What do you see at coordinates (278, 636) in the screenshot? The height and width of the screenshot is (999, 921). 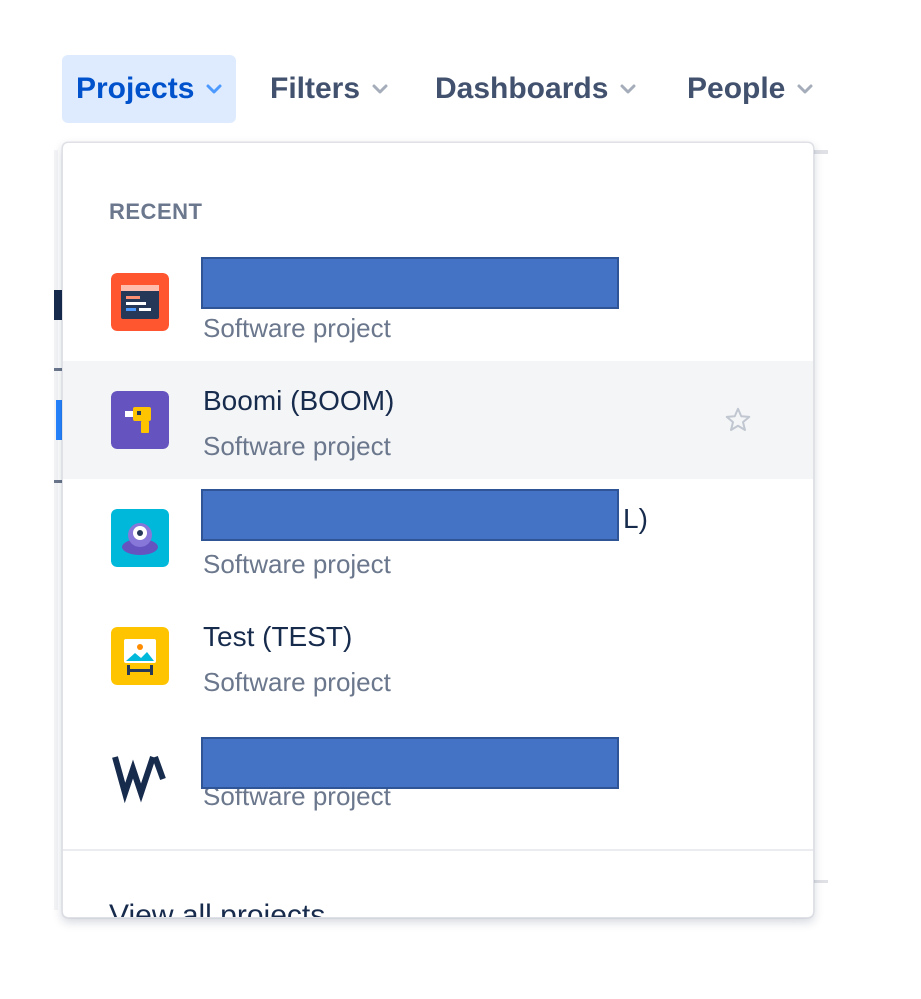 I see `project-title: Test (TEST)` at bounding box center [278, 636].